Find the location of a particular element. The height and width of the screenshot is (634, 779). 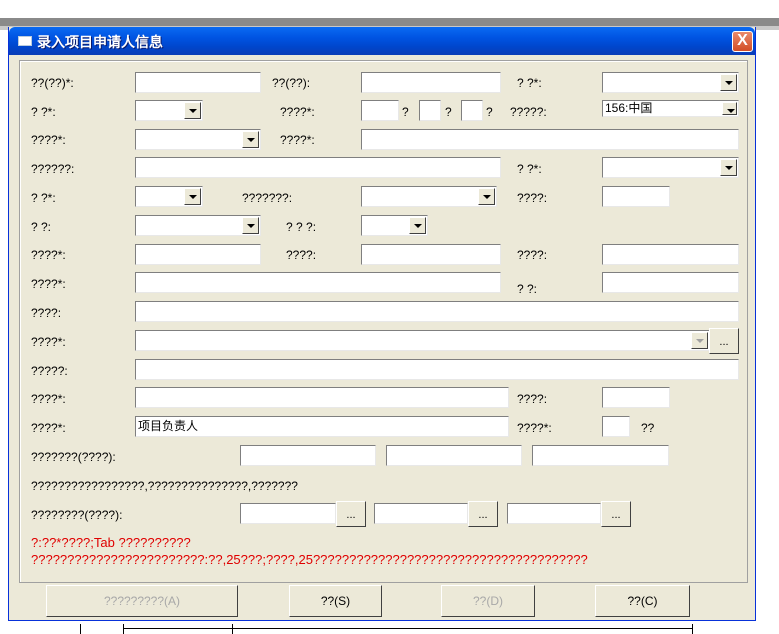

role-value: 项目负责人 is located at coordinates (168, 426).